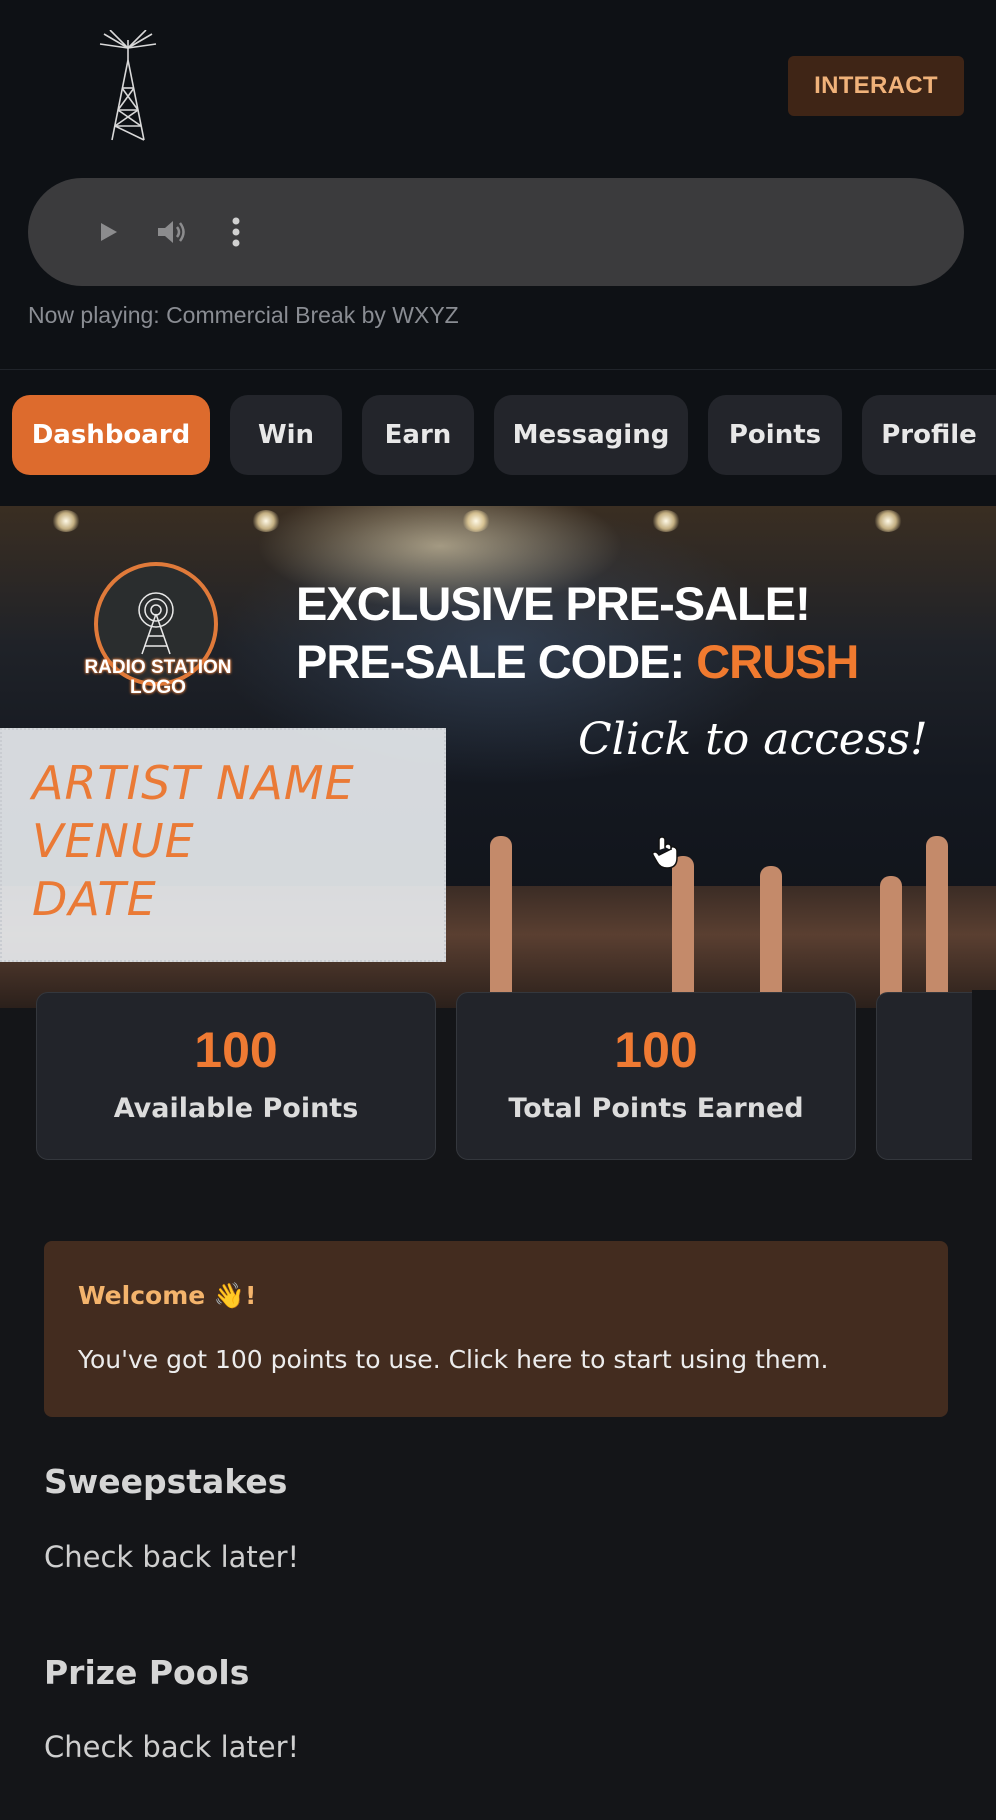 The width and height of the screenshot is (996, 1820). What do you see at coordinates (236, 1108) in the screenshot?
I see `available-points-label: Available Points` at bounding box center [236, 1108].